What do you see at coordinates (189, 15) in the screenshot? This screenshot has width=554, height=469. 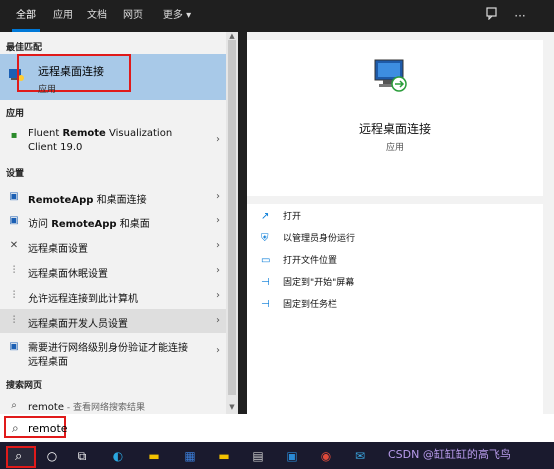 I see `chevron-down-icon: ▾` at bounding box center [189, 15].